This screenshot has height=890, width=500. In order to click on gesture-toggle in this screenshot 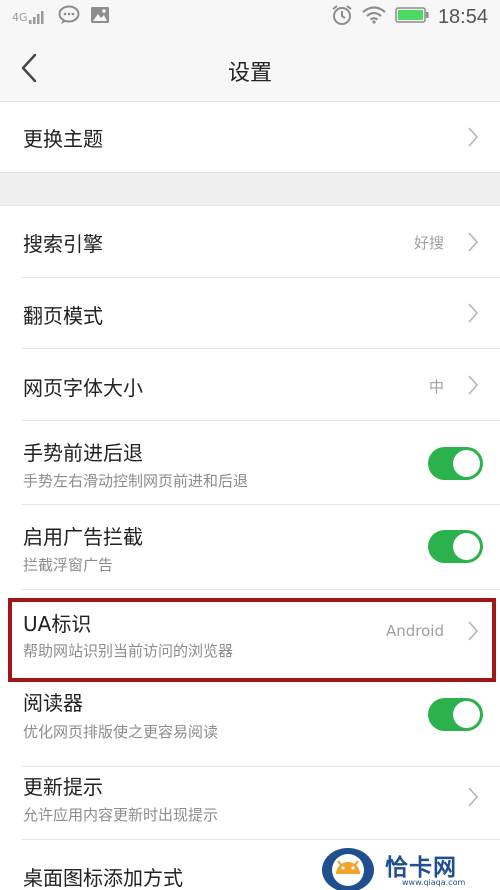, I will do `click(455, 463)`.